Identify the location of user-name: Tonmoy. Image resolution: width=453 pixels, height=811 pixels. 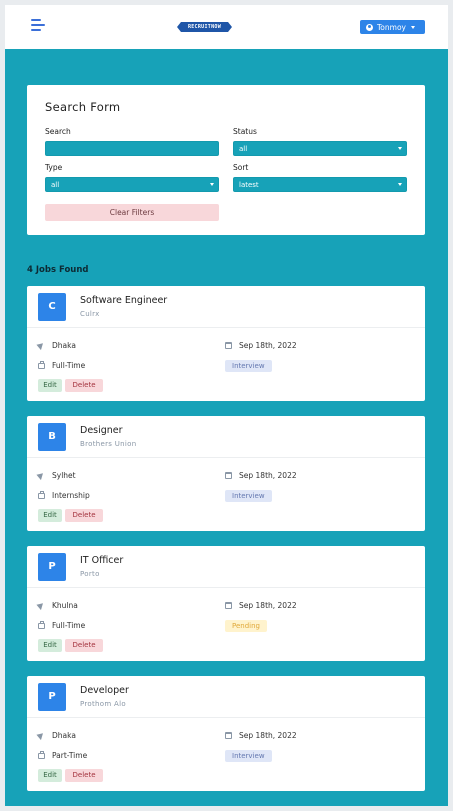
(391, 27).